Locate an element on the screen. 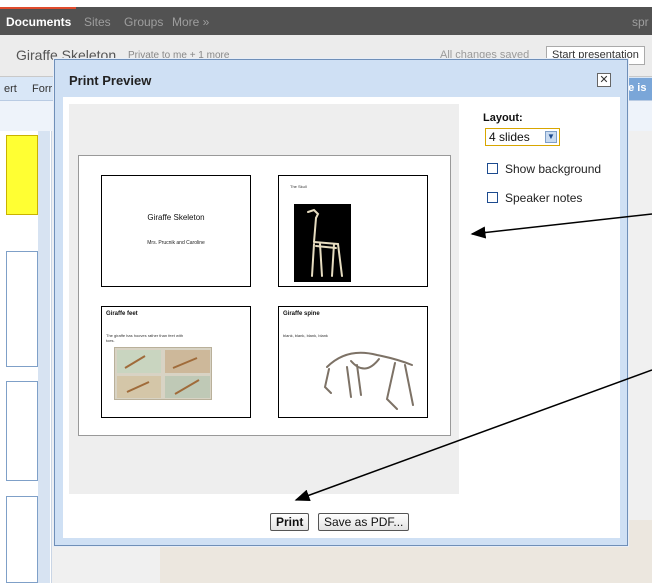 This screenshot has width=652, height=583. top-strip is located at coordinates (326, 3).